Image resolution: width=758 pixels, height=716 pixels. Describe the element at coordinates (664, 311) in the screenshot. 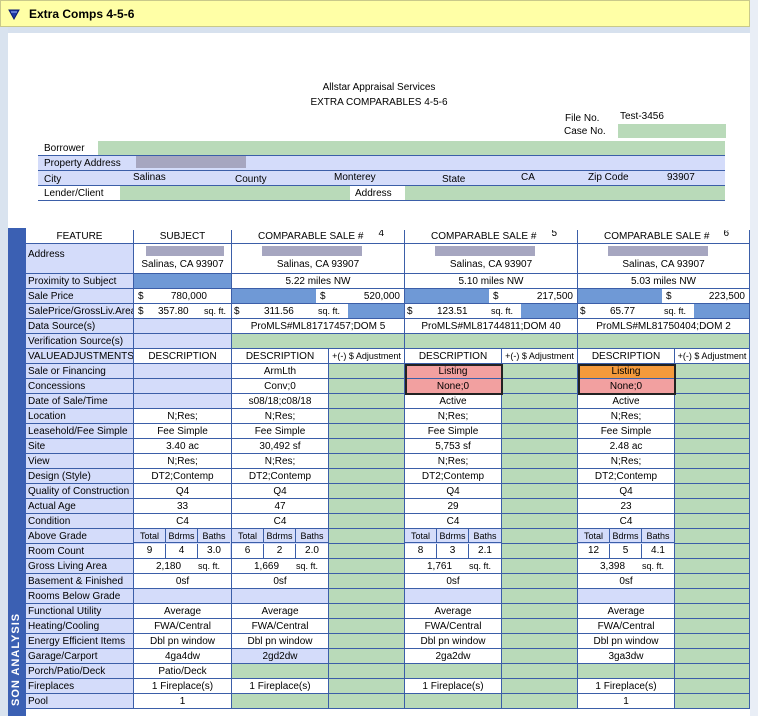

I see `comp-price-sqft: $65.77 sq. ft.` at that location.